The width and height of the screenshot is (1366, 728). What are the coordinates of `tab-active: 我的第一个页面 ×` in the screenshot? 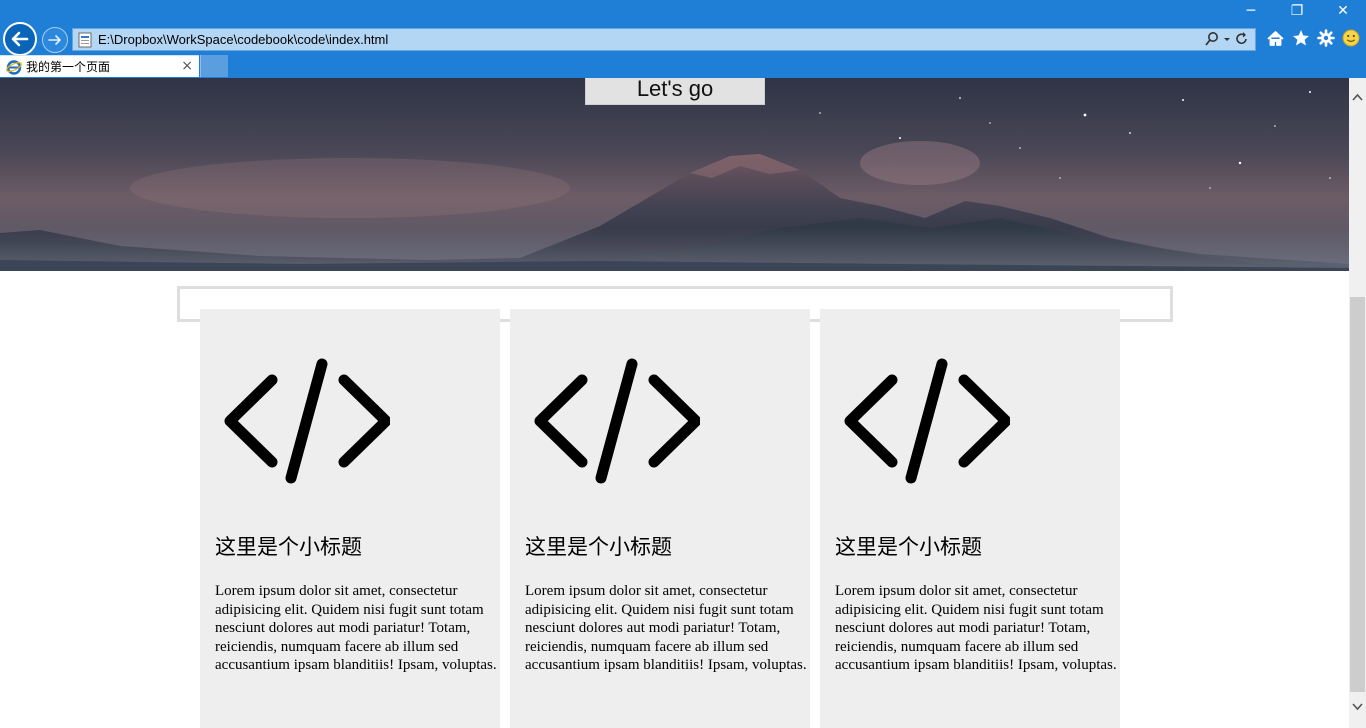 It's located at (99, 66).